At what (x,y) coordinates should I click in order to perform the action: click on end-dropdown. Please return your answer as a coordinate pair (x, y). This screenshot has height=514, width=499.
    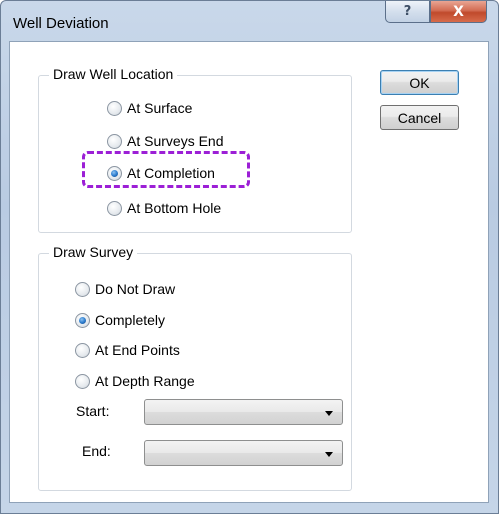
    Looking at the image, I should click on (243, 453).